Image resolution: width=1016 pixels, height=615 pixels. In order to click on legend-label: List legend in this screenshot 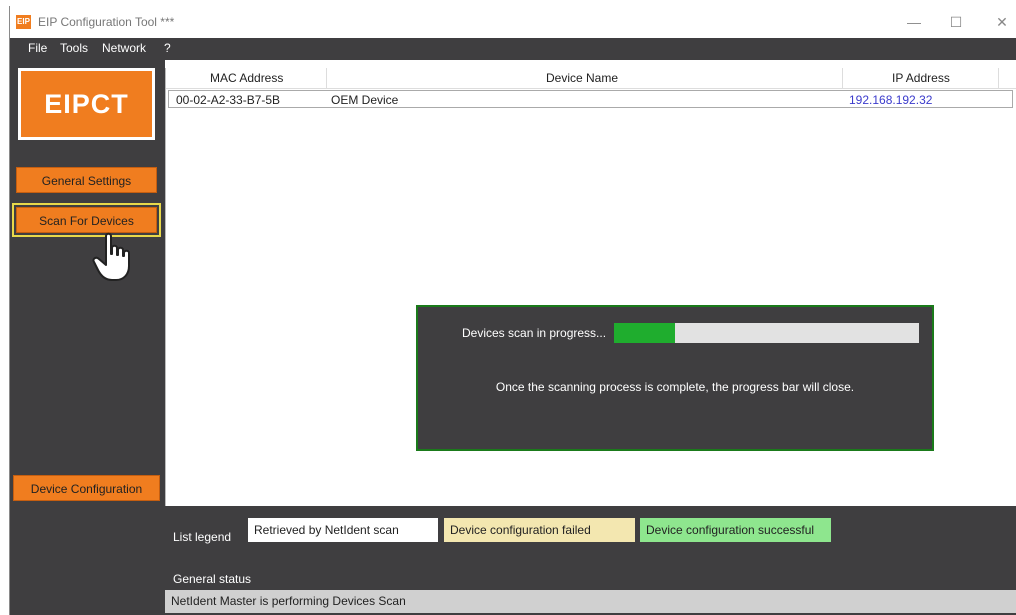, I will do `click(202, 537)`.